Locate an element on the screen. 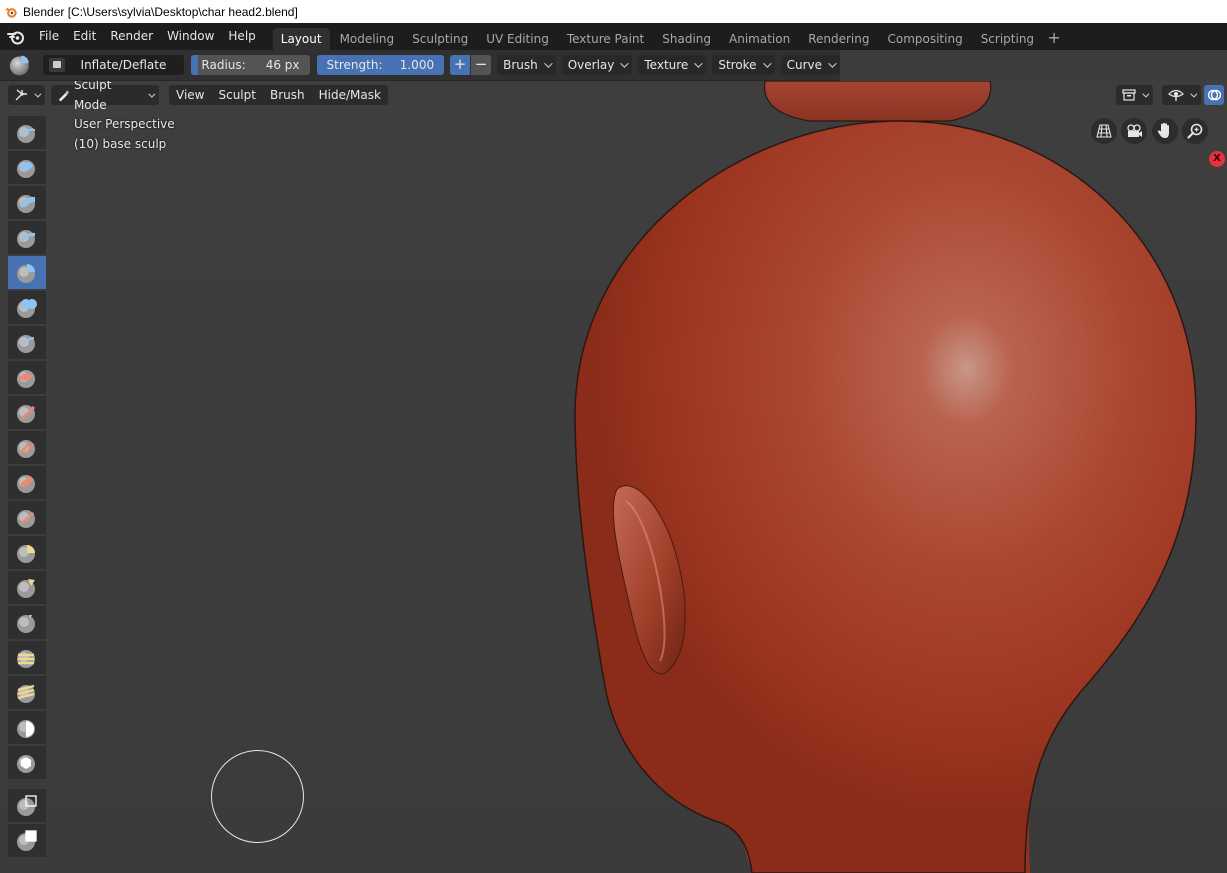 The height and width of the screenshot is (873, 1227). camera-view-button is located at coordinates (1134, 131).